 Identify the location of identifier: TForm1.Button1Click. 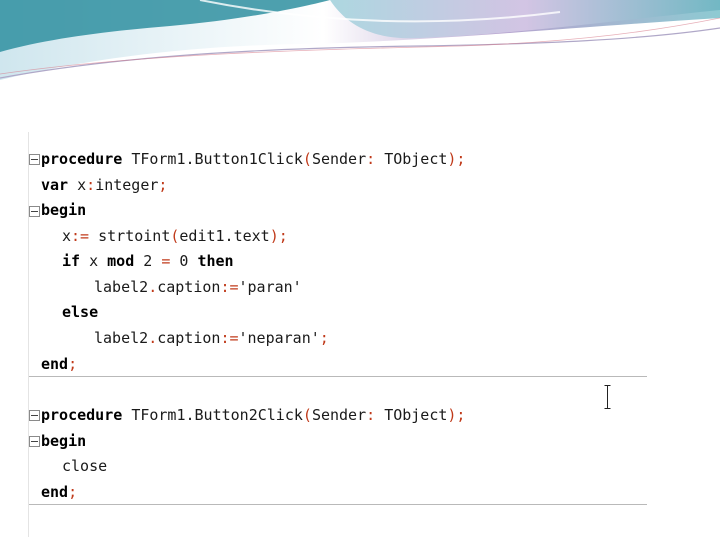
(217, 159).